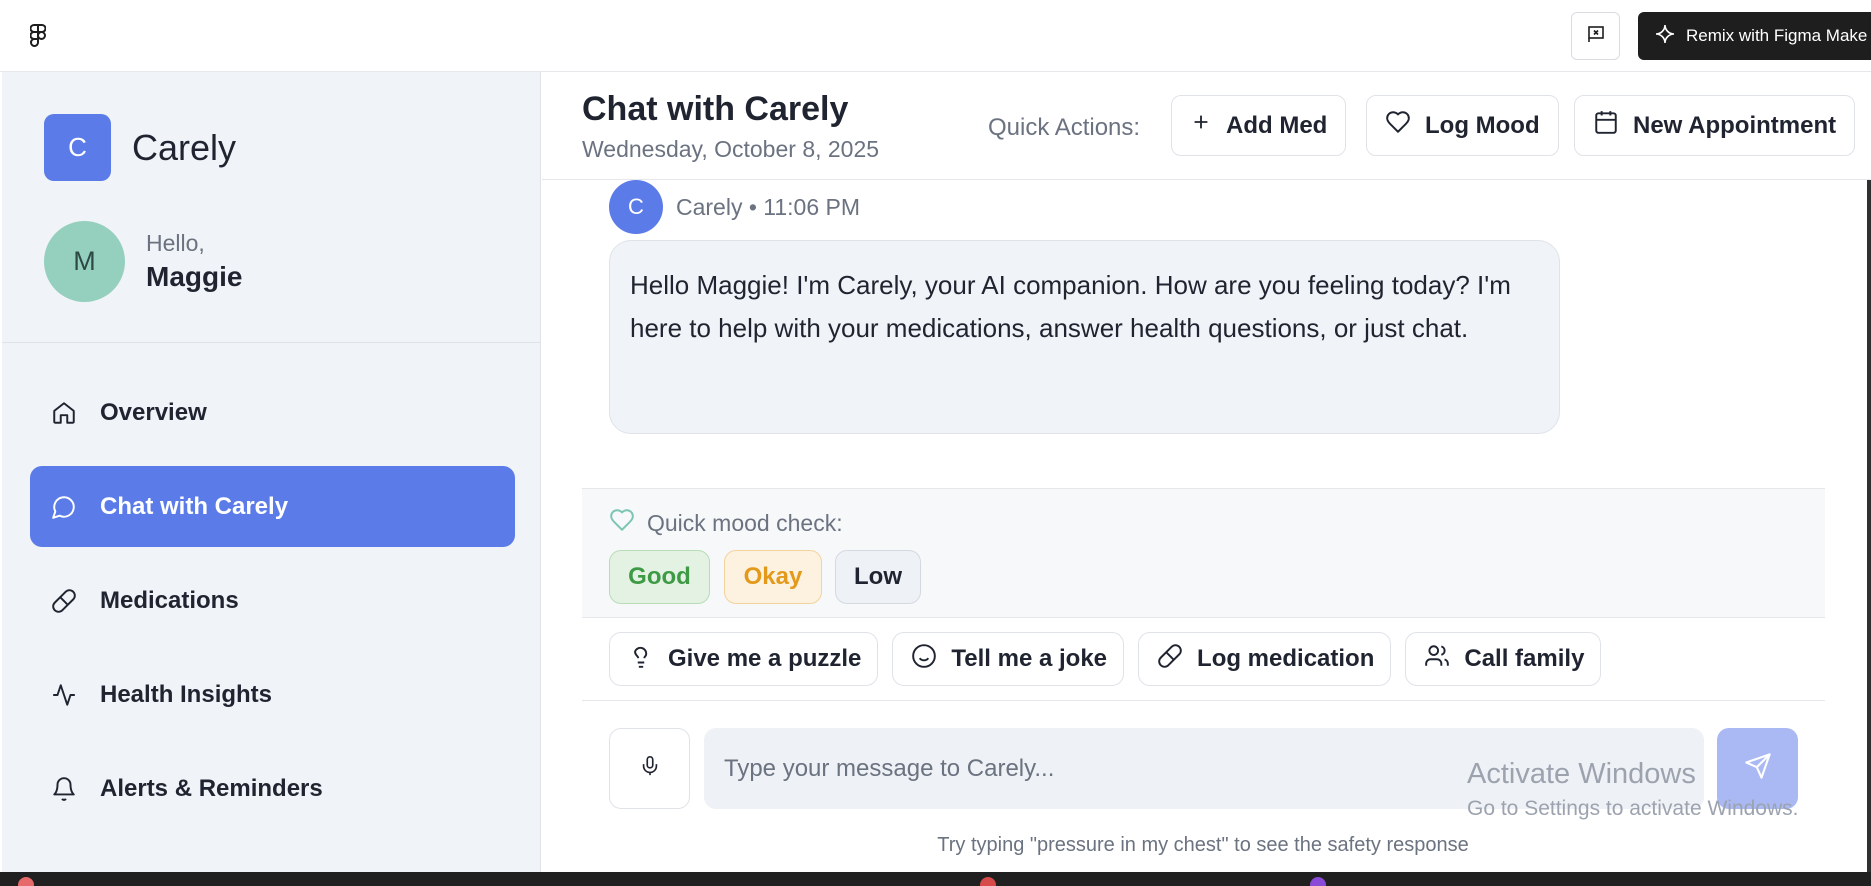 This screenshot has width=1871, height=886. What do you see at coordinates (659, 577) in the screenshot?
I see `mood-good-button: Good` at bounding box center [659, 577].